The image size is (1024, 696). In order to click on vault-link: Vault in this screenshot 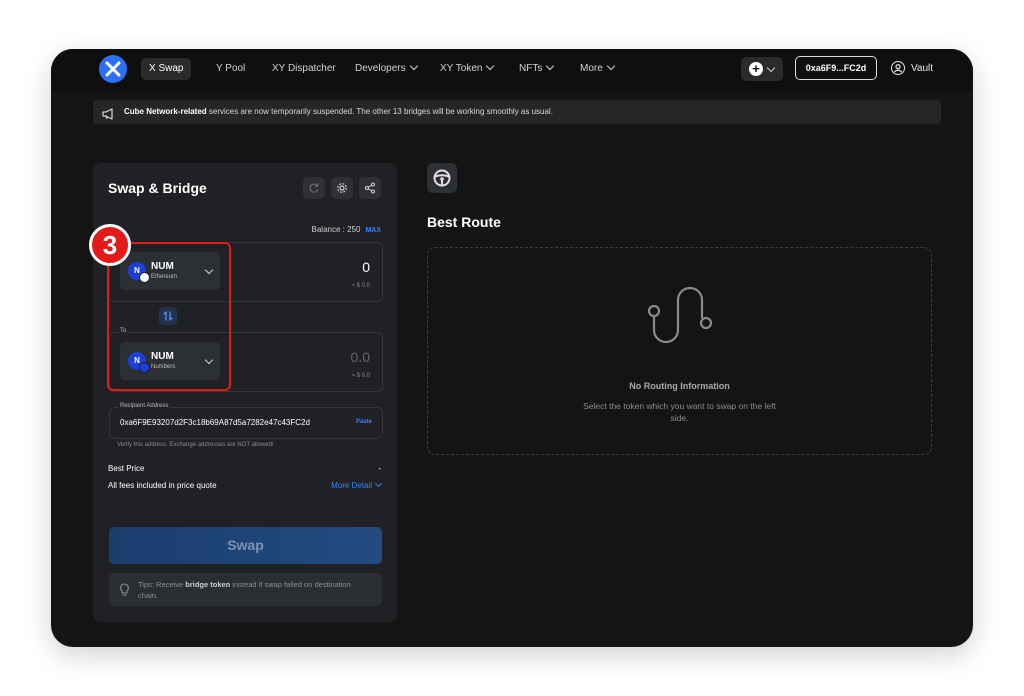, I will do `click(912, 68)`.